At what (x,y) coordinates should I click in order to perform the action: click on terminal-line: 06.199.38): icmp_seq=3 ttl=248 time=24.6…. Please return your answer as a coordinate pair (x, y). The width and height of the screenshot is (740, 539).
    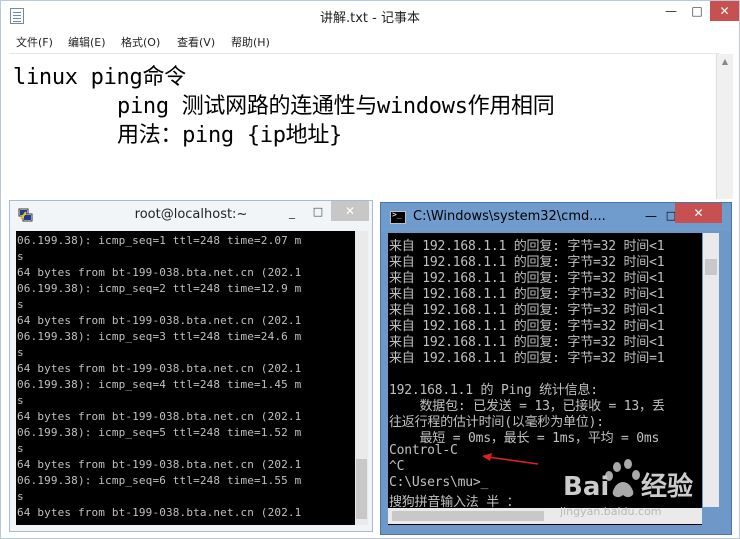
    Looking at the image, I should click on (159, 336).